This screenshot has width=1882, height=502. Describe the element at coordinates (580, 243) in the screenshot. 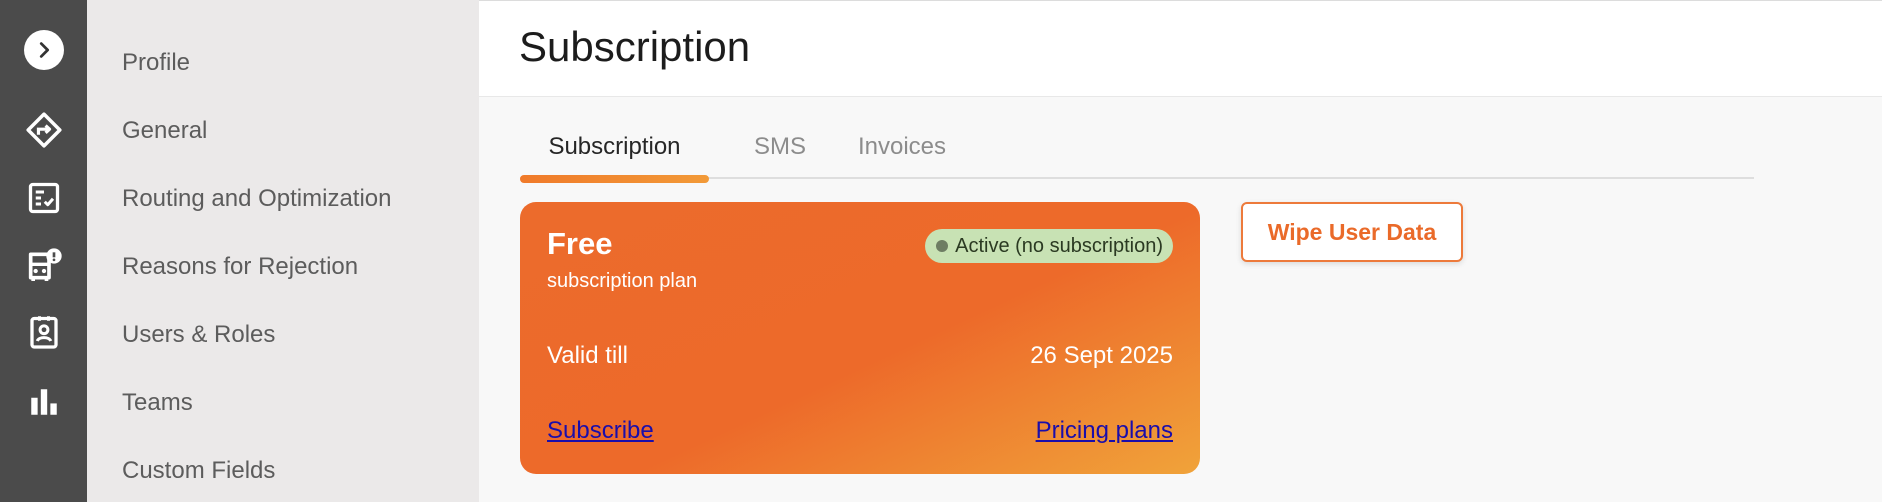

I see `plan-name: Free` at that location.